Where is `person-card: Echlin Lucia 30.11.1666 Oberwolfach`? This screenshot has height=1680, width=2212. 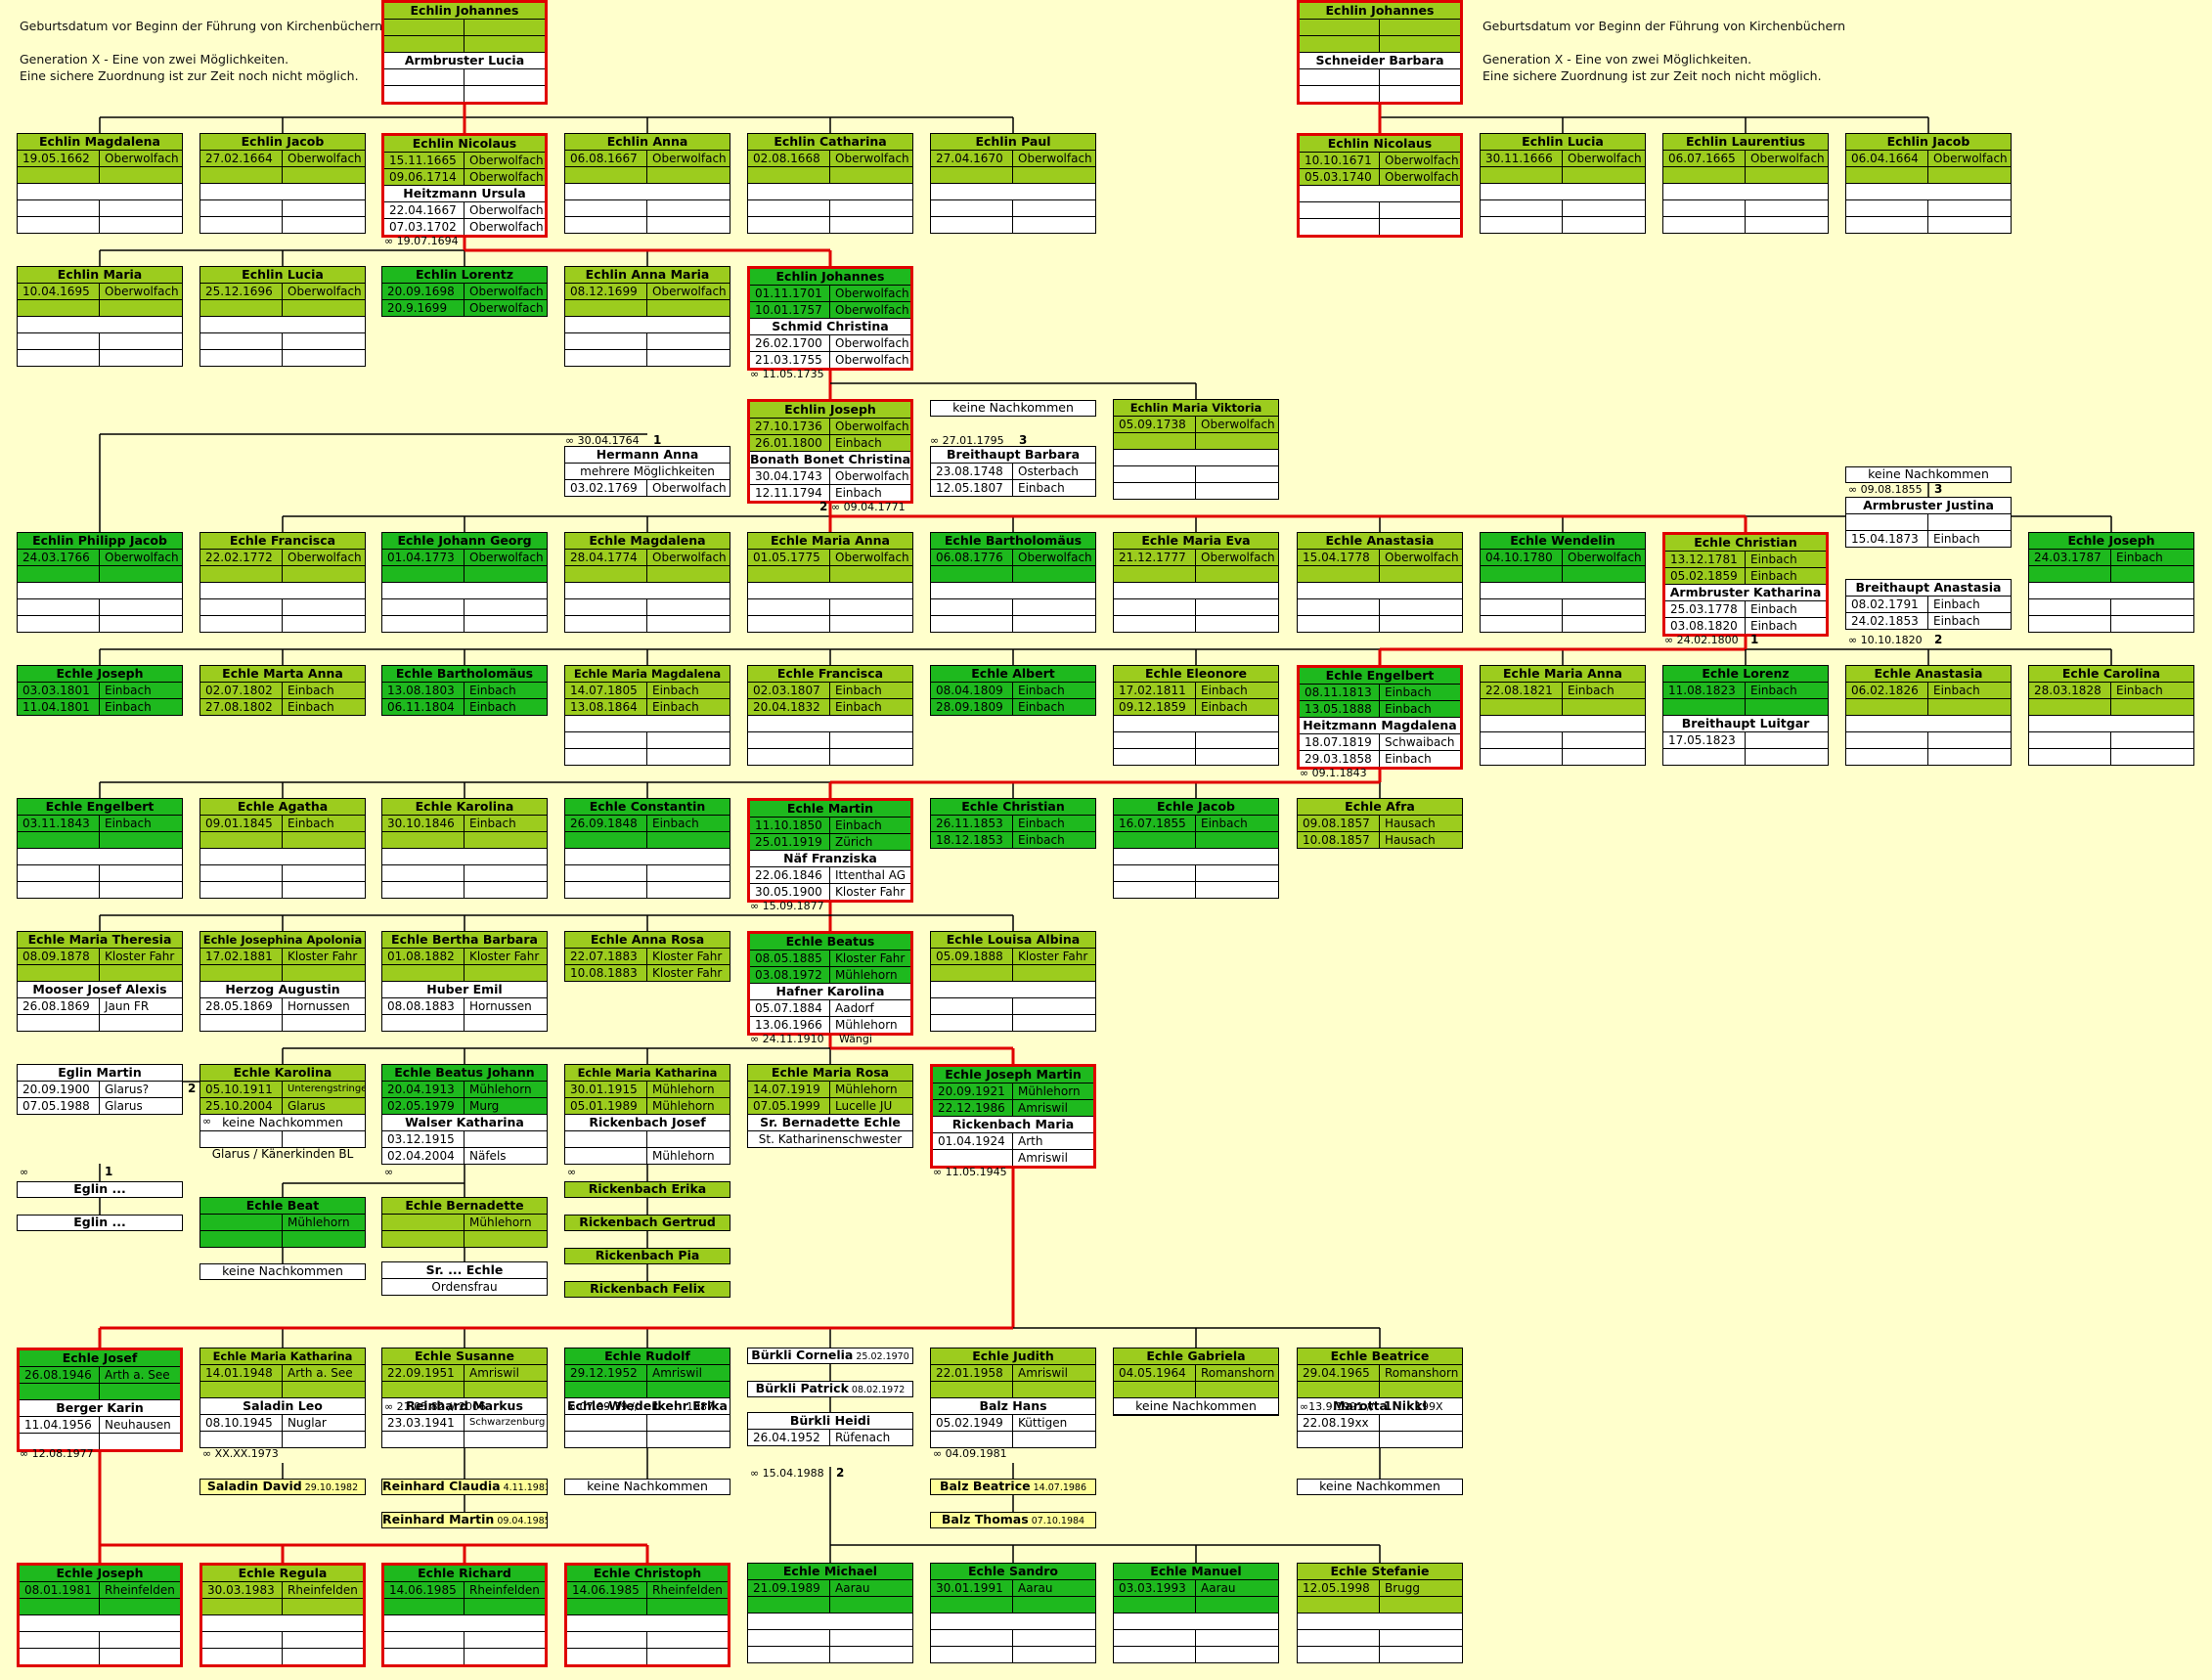
person-card: Echlin Lucia 30.11.1666 Oberwolfach is located at coordinates (1563, 183).